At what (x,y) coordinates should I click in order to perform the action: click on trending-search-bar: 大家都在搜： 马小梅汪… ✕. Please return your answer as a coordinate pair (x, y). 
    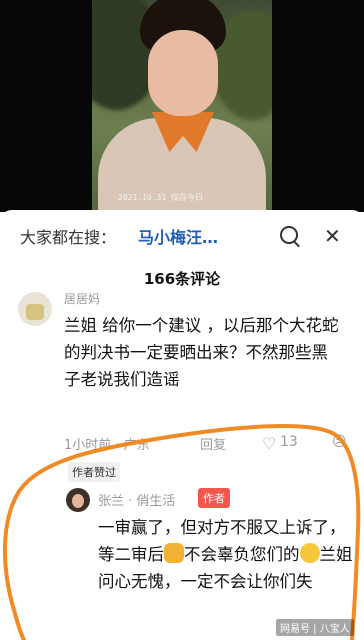
    Looking at the image, I should click on (182, 234).